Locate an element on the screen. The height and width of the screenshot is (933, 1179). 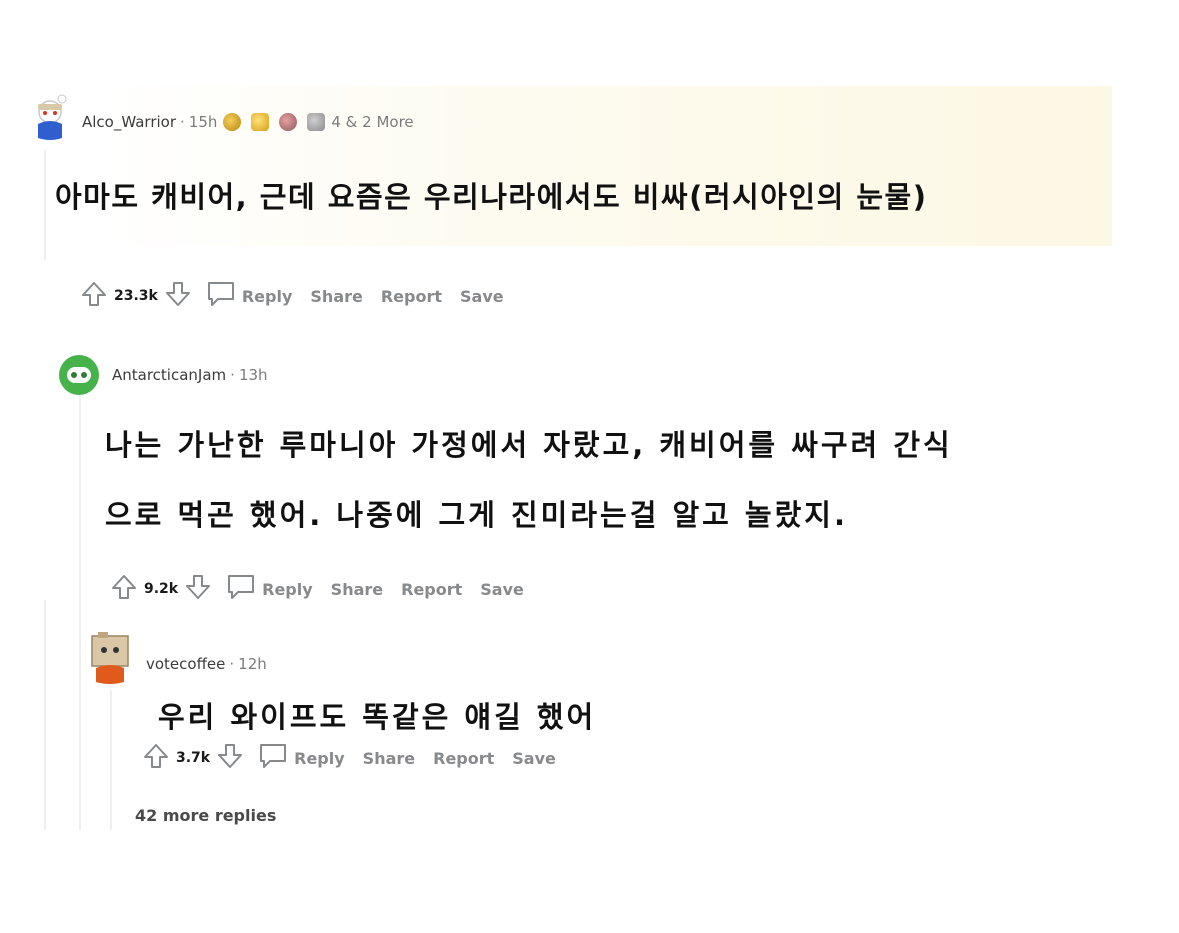
comment-timestamp: 15h is located at coordinates (203, 122).